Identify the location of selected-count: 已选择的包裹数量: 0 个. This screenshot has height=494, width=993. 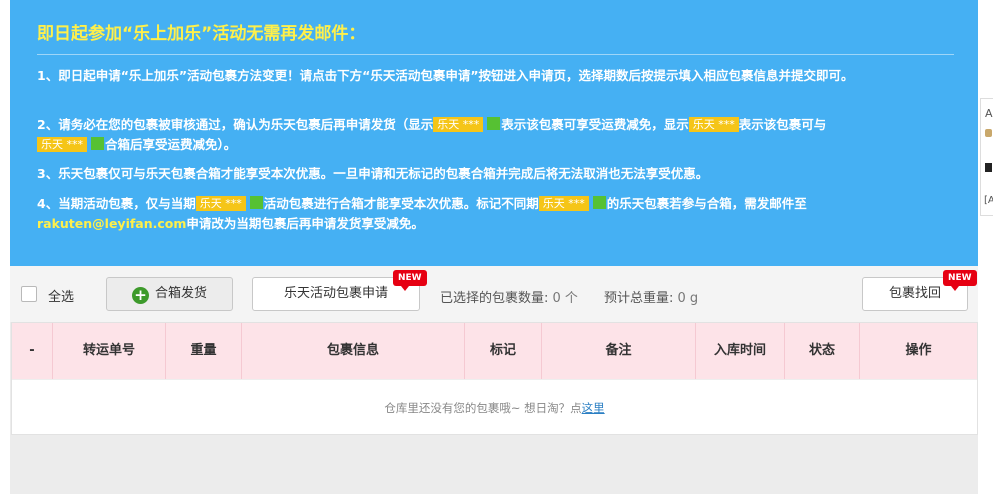
(509, 296).